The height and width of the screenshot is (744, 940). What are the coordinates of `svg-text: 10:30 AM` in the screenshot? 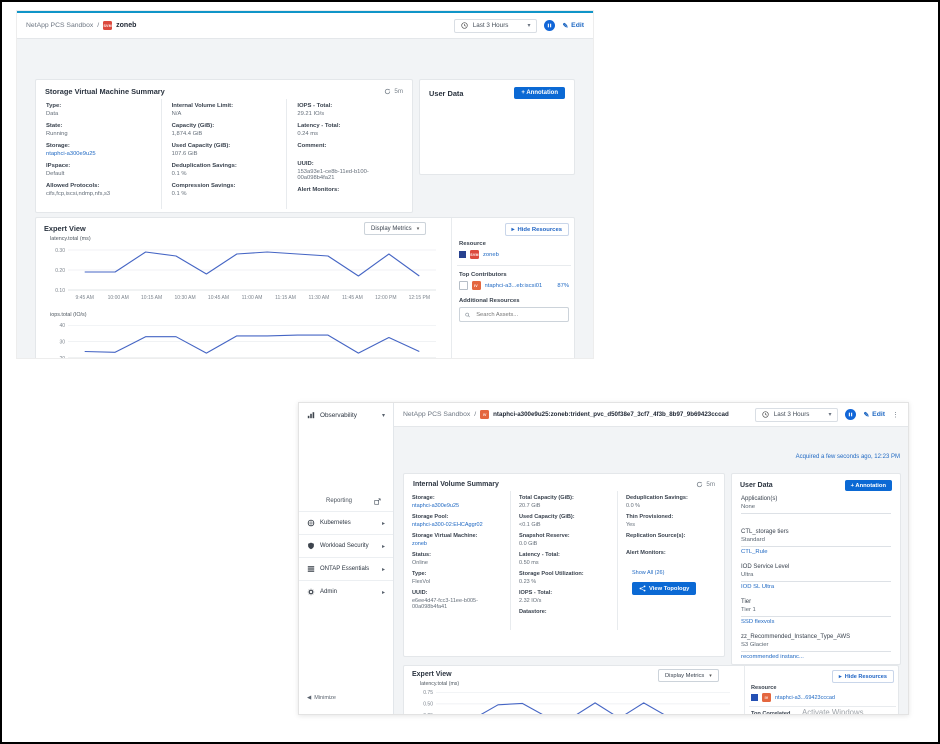 It's located at (185, 298).